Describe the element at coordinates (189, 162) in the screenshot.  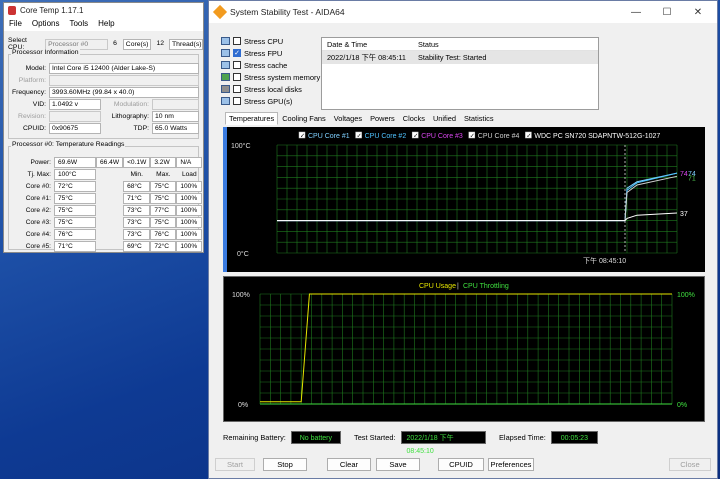
I see `power-value-gpu: N/A` at that location.